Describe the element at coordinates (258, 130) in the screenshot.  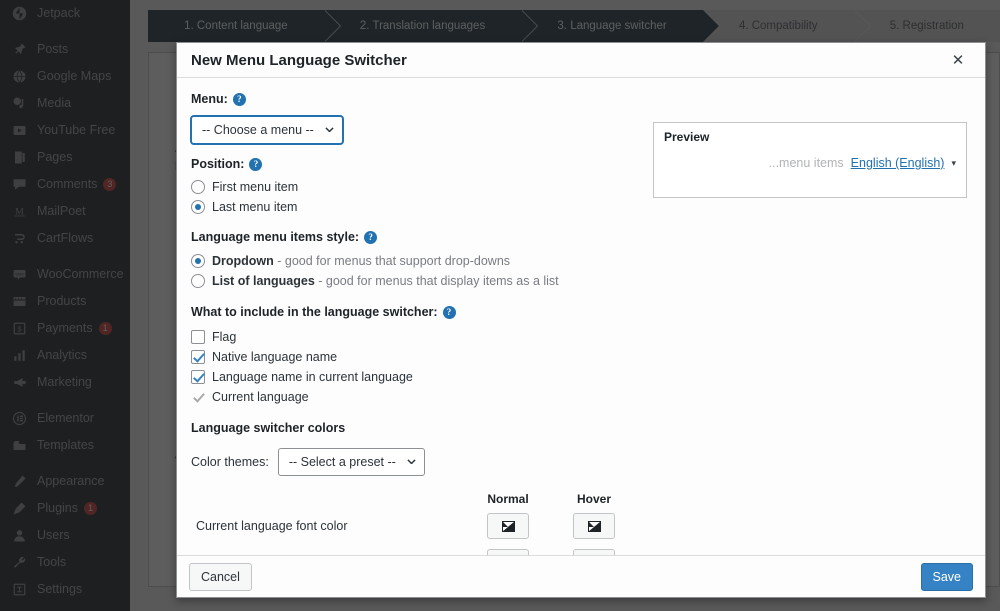
I see `menu-select-value: -- Choose a menu --` at that location.